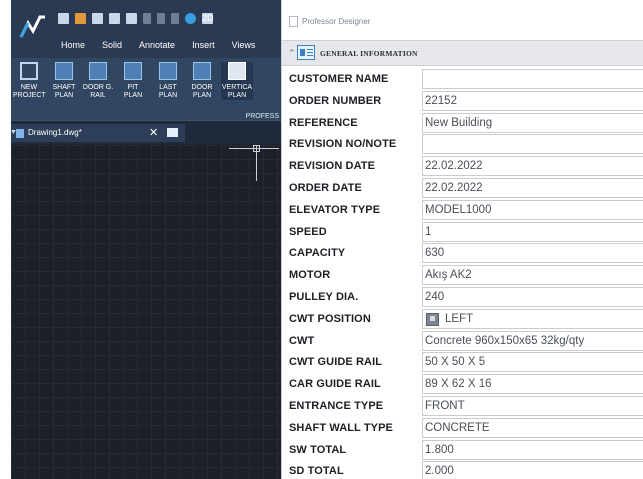 The width and height of the screenshot is (643, 479). What do you see at coordinates (98, 133) in the screenshot?
I see `document-tab: ▼ Drawing1.dwg* ✕` at bounding box center [98, 133].